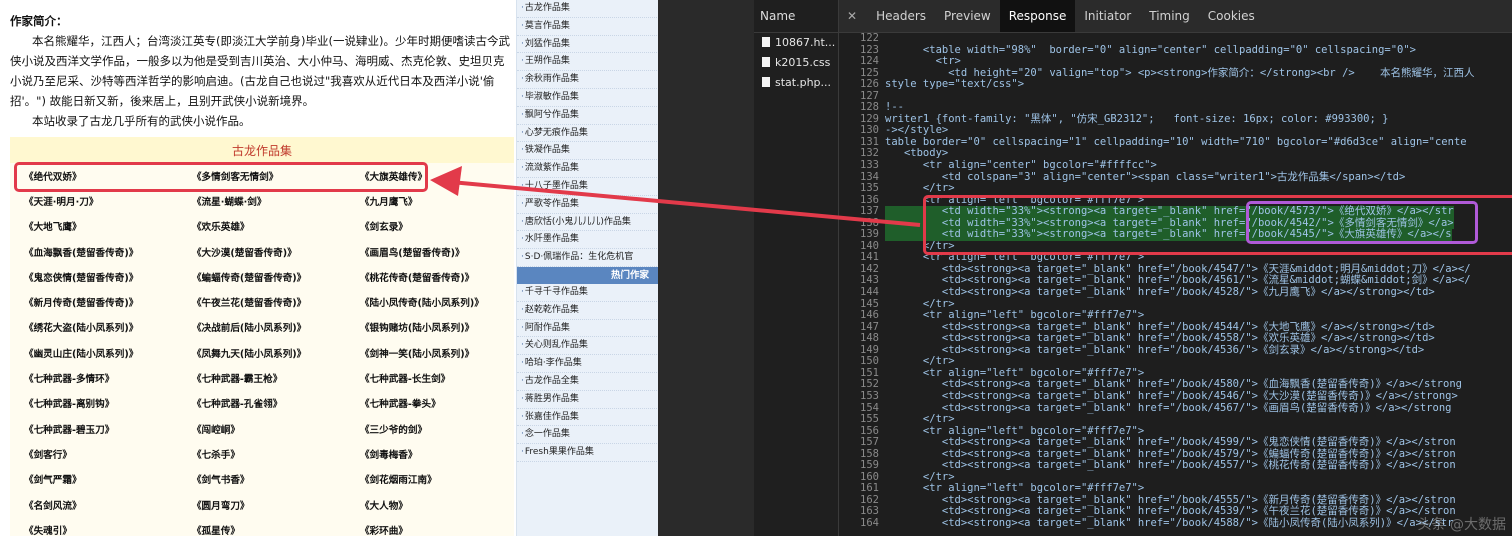  I want to click on book-link: 《绣花大盗(陆小凤系列)》, so click(94, 327).